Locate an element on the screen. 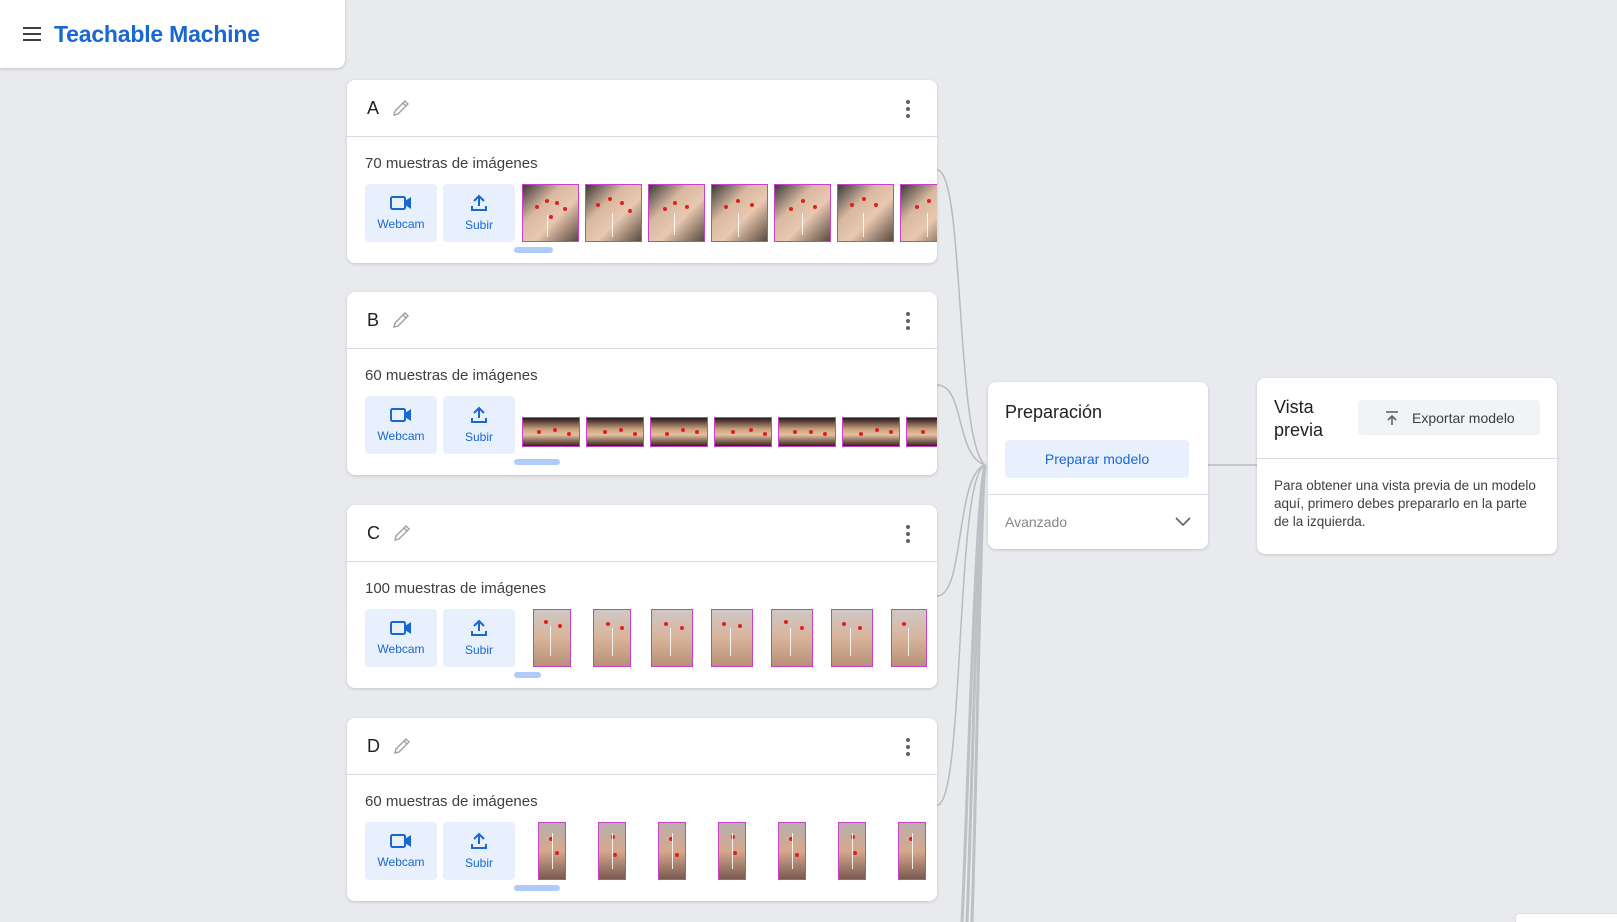  bottom-right-widget is located at coordinates (1566, 917).